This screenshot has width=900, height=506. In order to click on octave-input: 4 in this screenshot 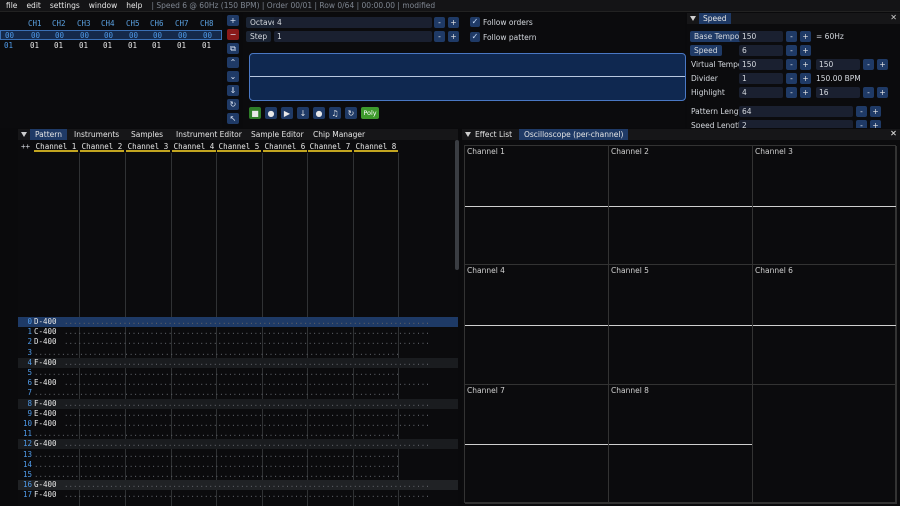, I will do `click(353, 22)`.